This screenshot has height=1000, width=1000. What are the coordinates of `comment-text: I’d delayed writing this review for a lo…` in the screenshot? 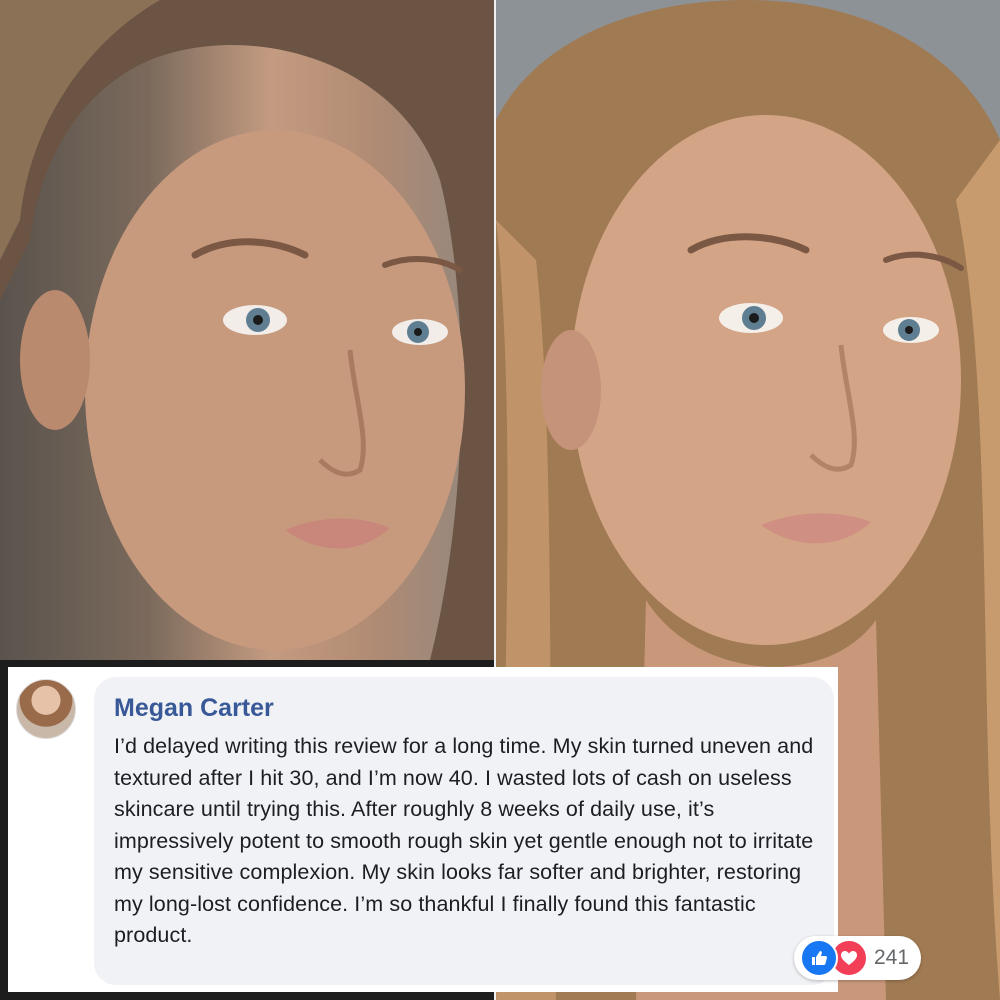 It's located at (464, 840).